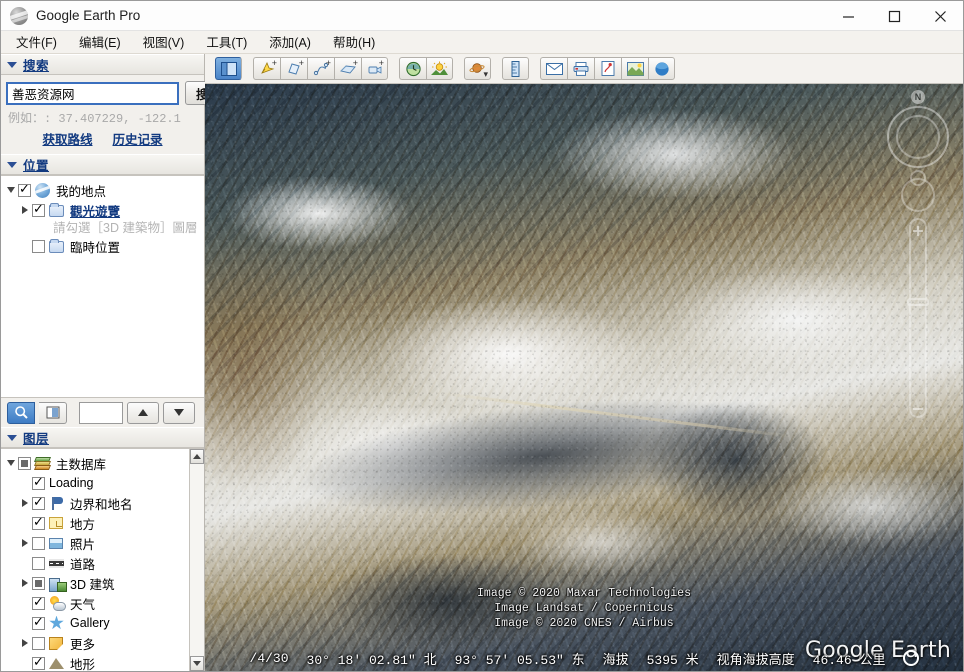 The image size is (964, 672). I want to click on flag-icon, so click(57, 503).